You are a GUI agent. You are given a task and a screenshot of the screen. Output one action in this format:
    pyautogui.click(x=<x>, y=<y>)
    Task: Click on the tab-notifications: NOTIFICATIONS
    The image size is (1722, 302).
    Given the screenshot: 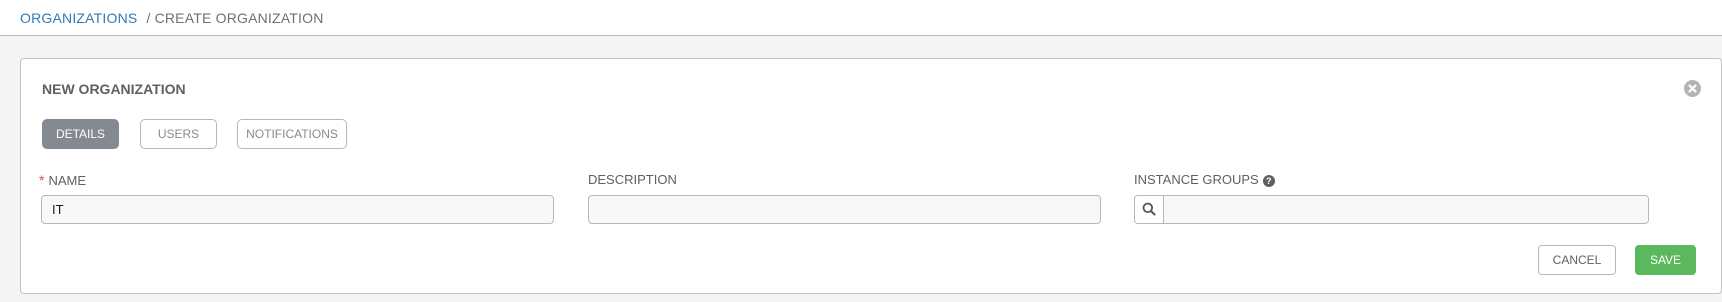 What is the action you would take?
    pyautogui.click(x=292, y=134)
    